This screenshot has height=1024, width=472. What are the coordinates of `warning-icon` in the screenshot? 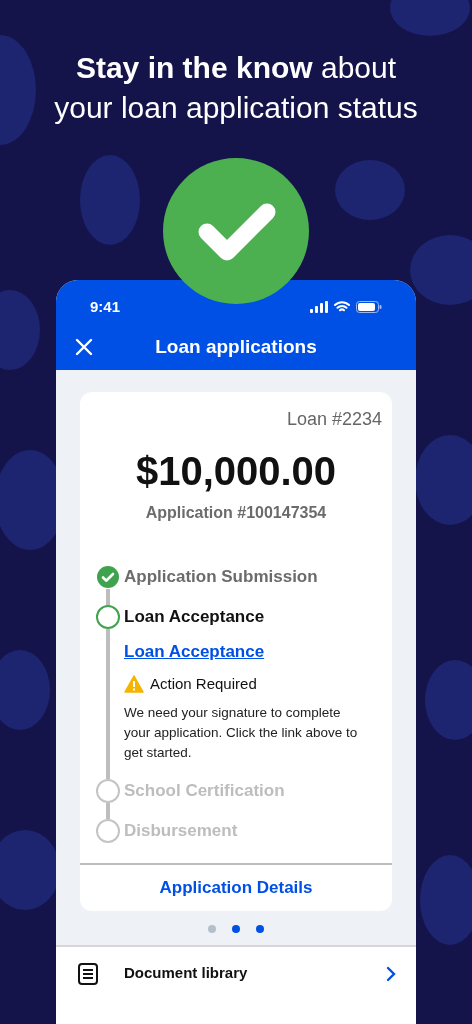 It's located at (134, 683).